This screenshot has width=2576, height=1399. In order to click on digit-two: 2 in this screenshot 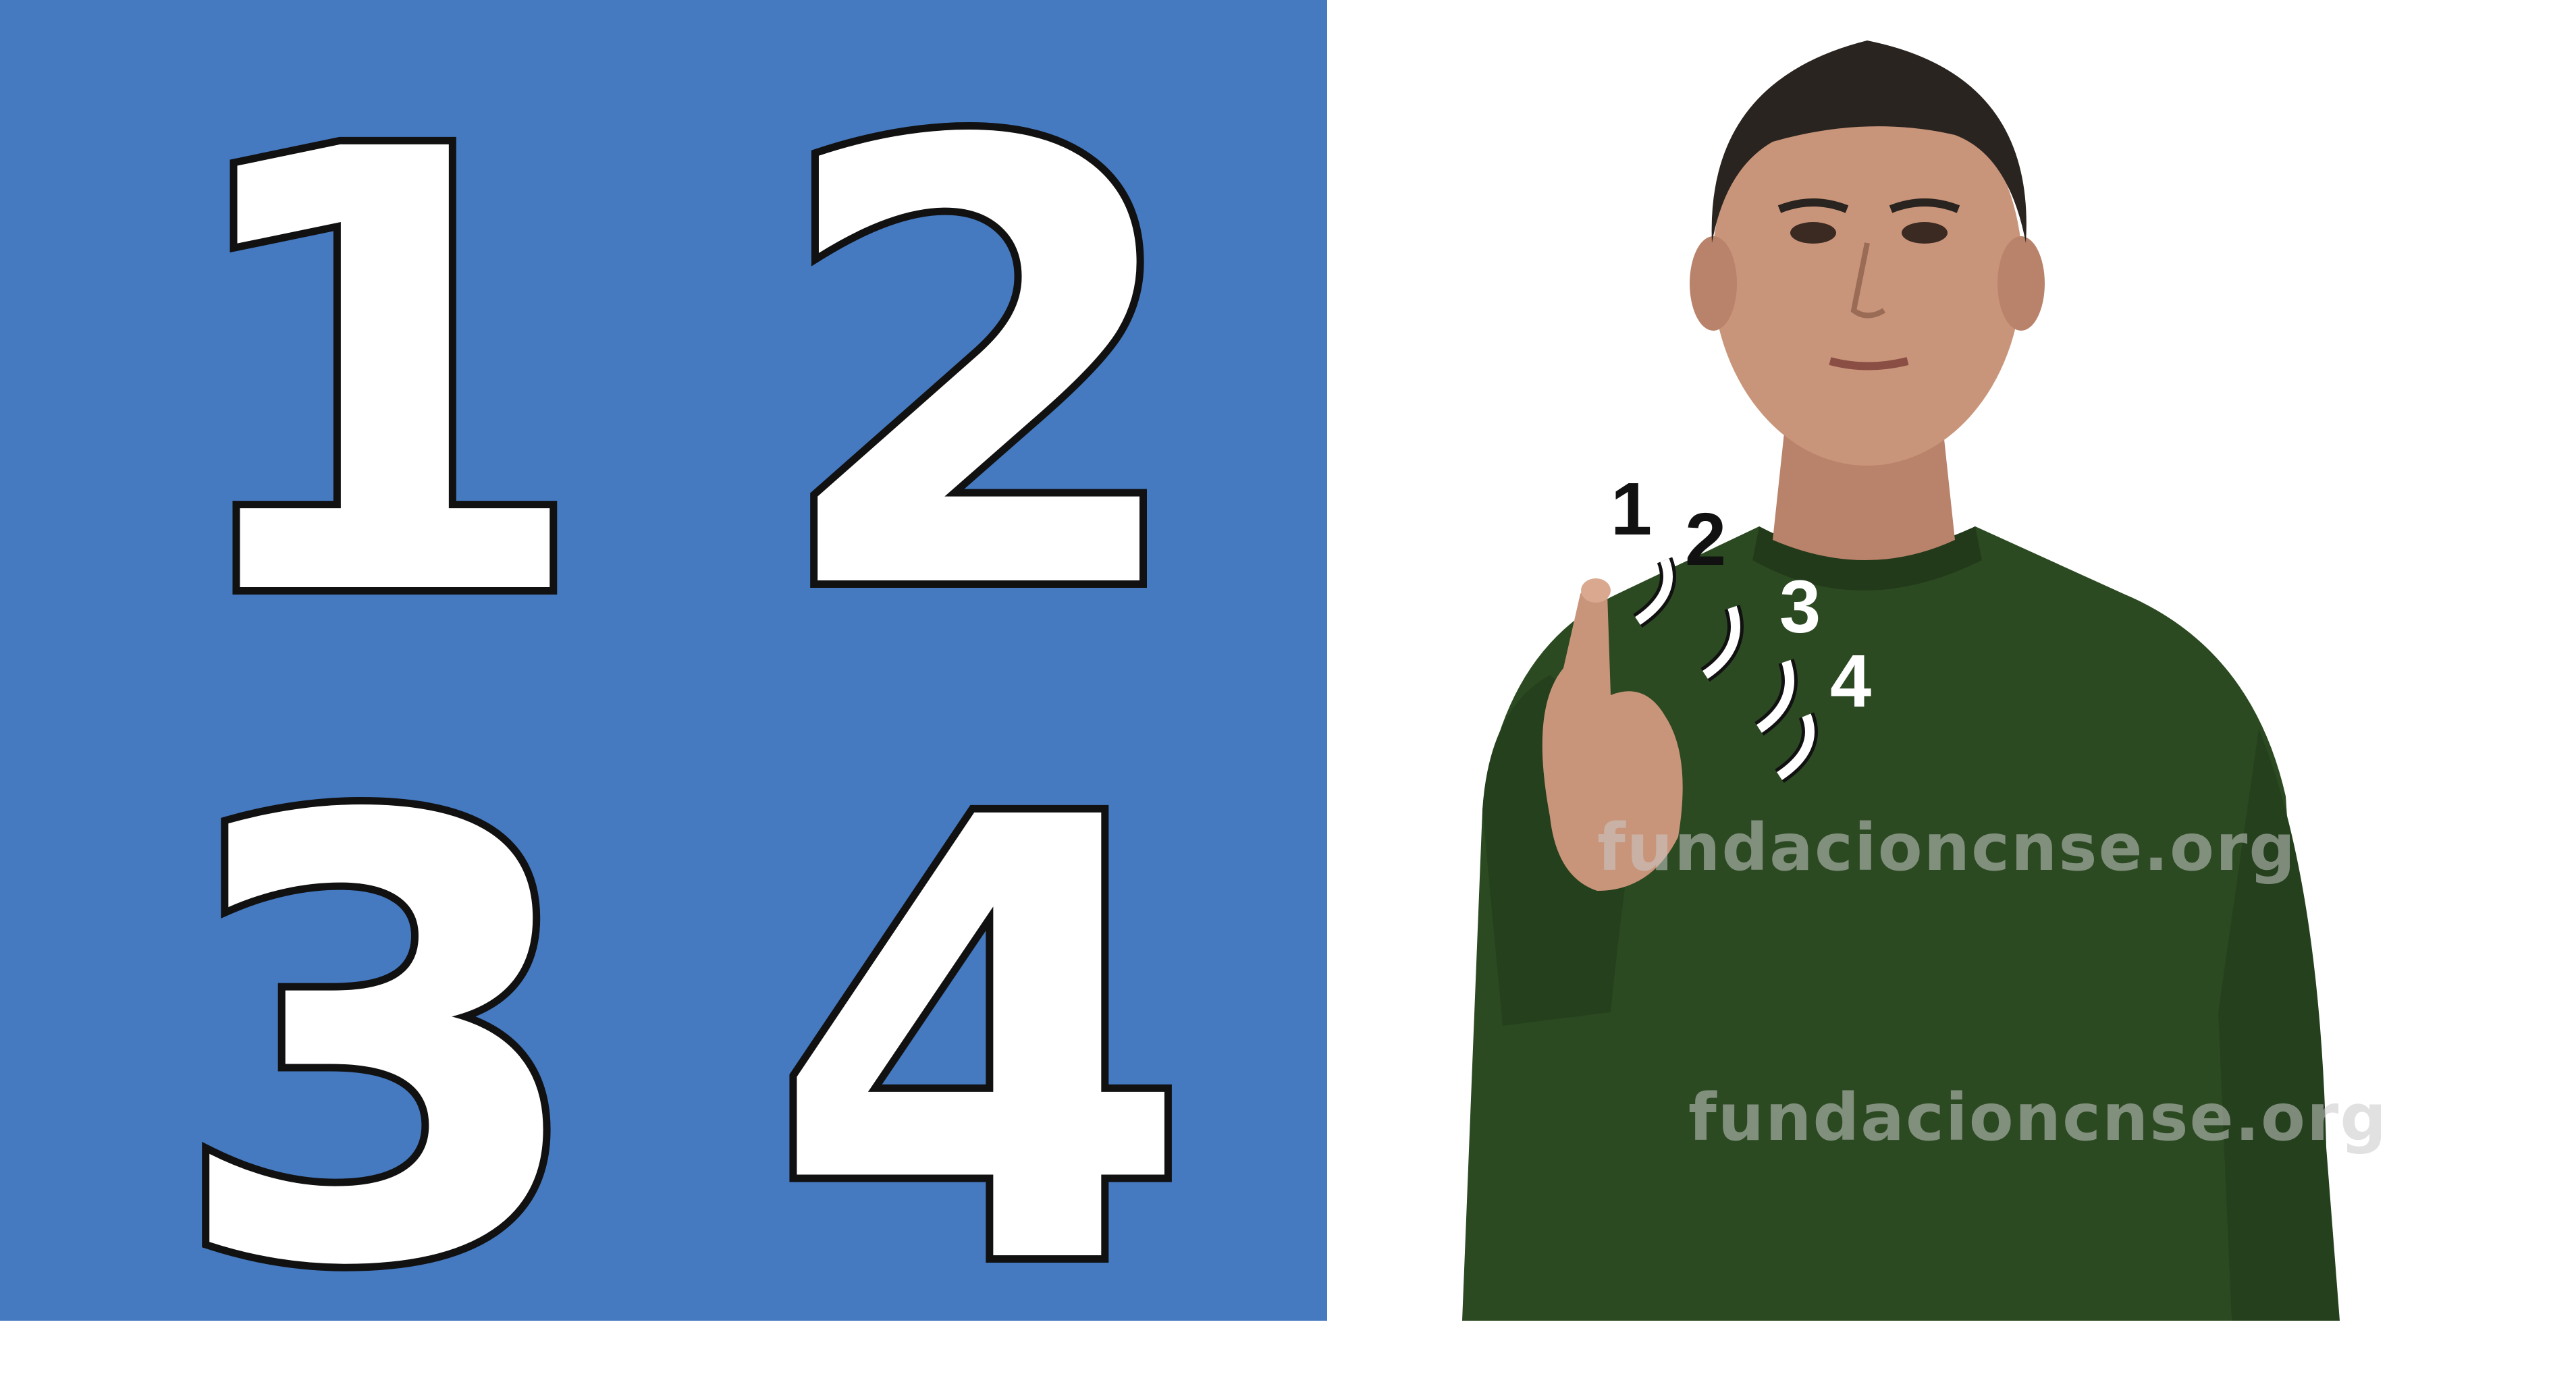, I will do `click(981, 371)`.